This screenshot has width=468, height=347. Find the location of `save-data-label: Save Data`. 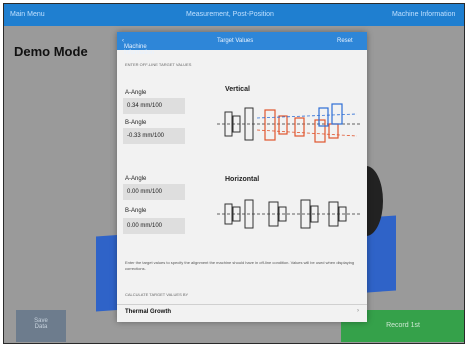

save-data-label: Save Data is located at coordinates (41, 324).